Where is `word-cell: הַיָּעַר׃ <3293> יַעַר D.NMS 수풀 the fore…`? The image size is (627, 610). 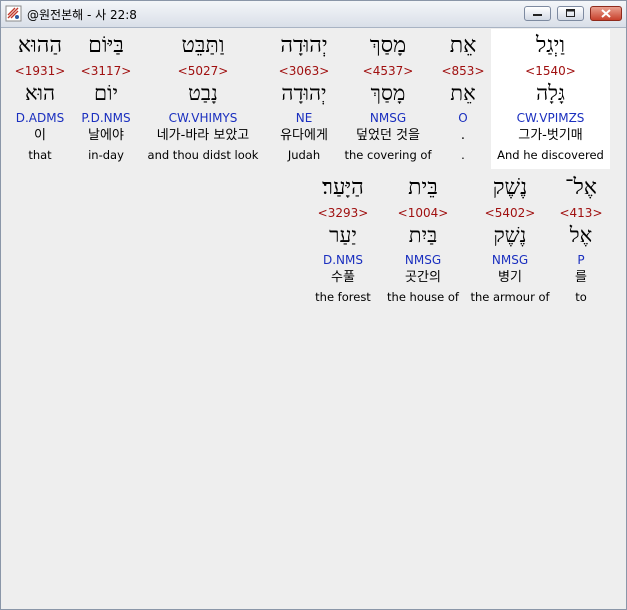
word-cell: הַיָּעַר׃ <3293> יַעַר D.NMS 수풀 the fore… is located at coordinates (343, 240).